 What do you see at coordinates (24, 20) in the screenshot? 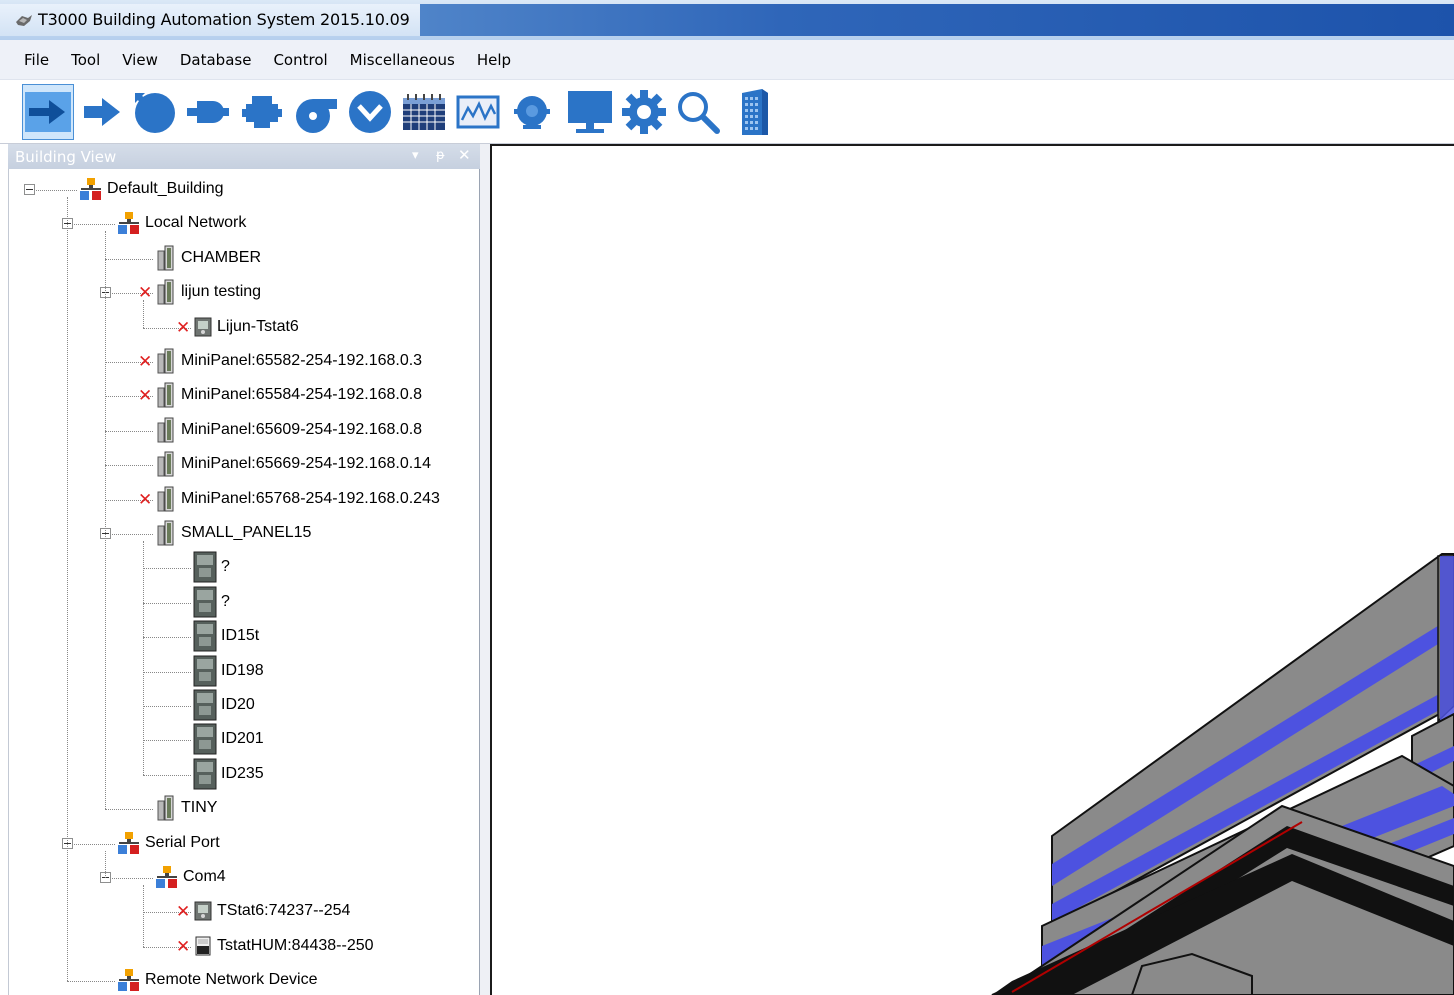
I see `app-logo-icon` at bounding box center [24, 20].